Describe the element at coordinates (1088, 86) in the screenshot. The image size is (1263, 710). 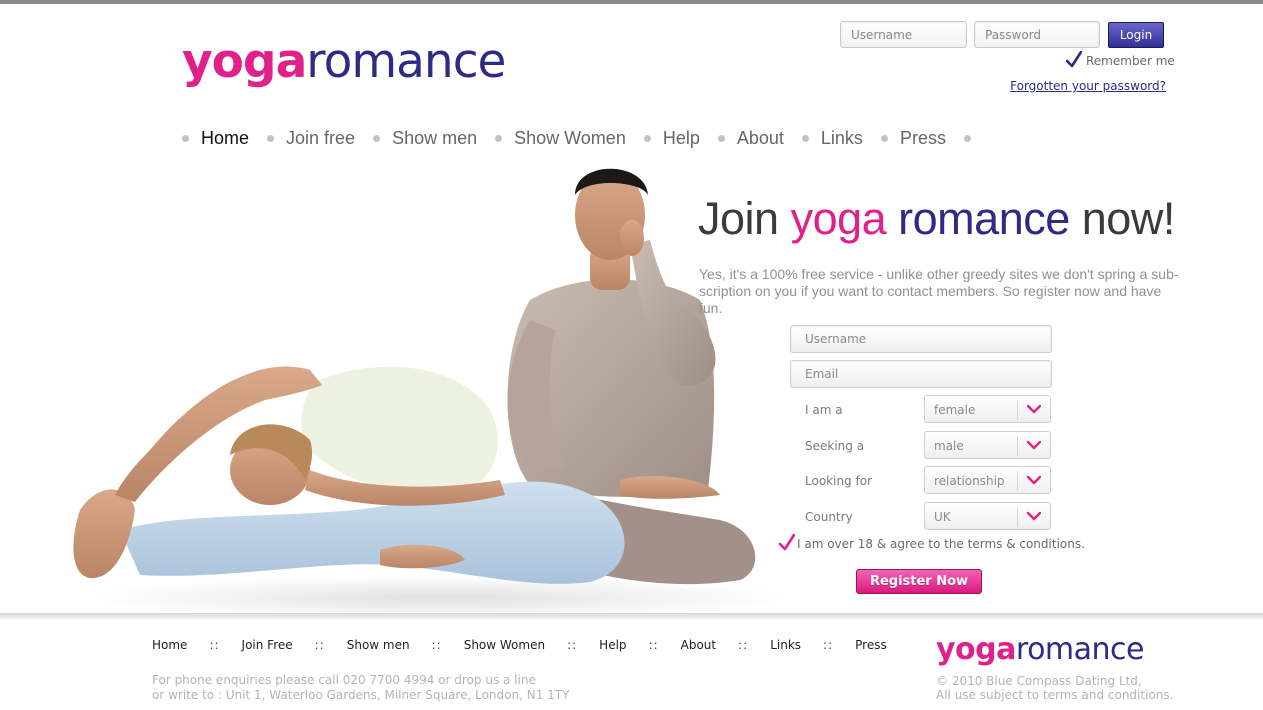
I see `forgot-password-link: Forgotten your password?` at that location.